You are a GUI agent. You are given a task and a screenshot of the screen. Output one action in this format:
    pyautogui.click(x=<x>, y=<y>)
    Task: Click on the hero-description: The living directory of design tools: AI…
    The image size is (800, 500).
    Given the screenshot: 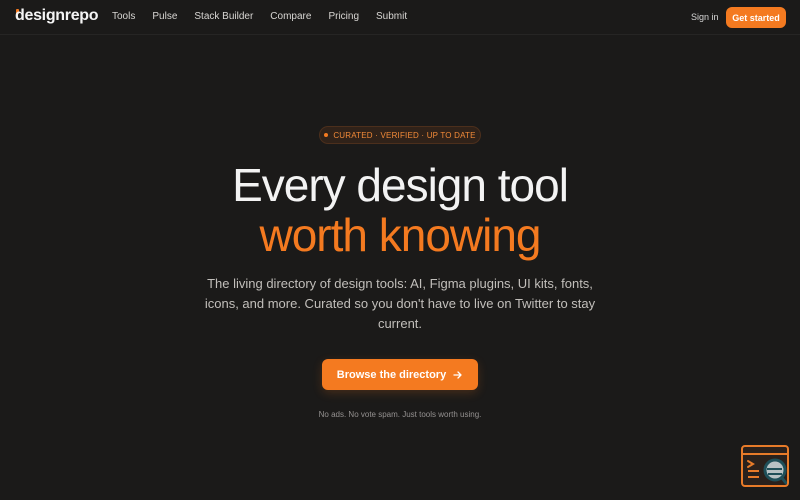 What is the action you would take?
    pyautogui.click(x=400, y=303)
    